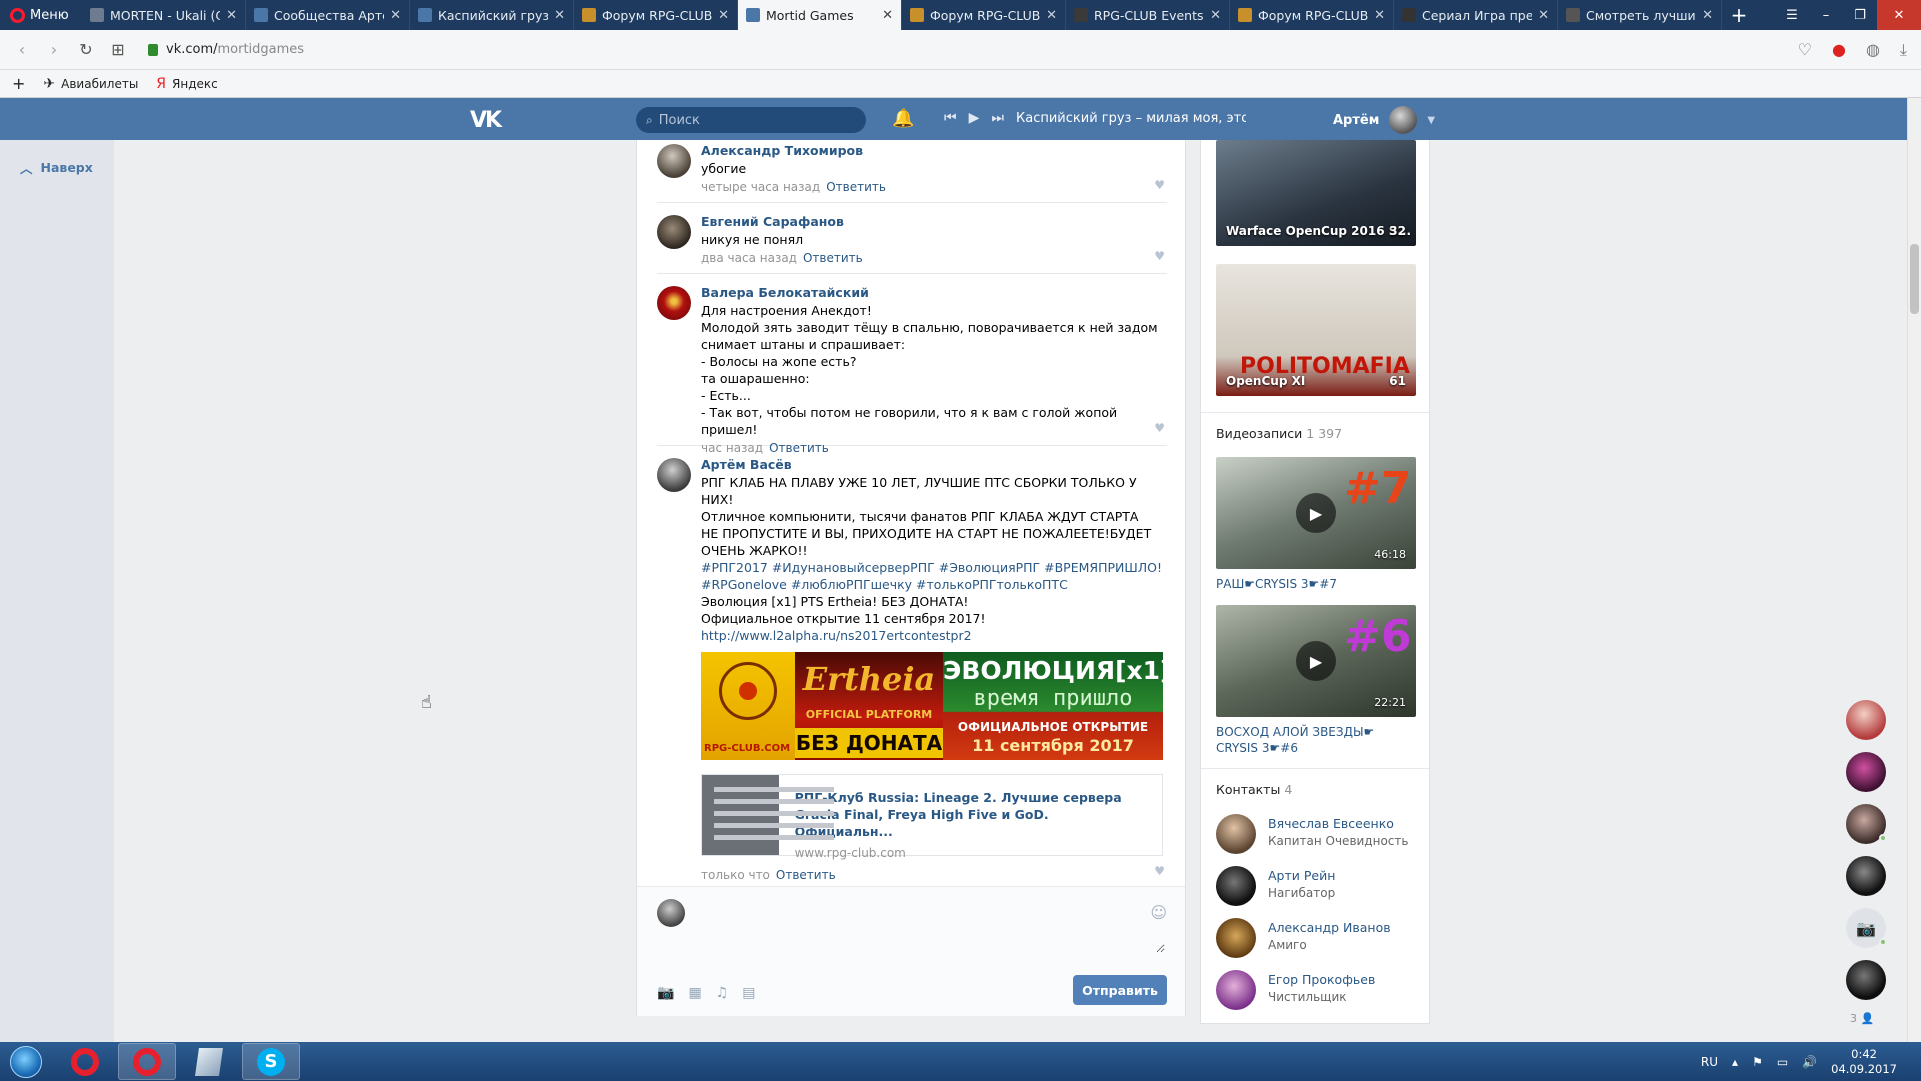  I want to click on network-icon: ▭, so click(1782, 1062).